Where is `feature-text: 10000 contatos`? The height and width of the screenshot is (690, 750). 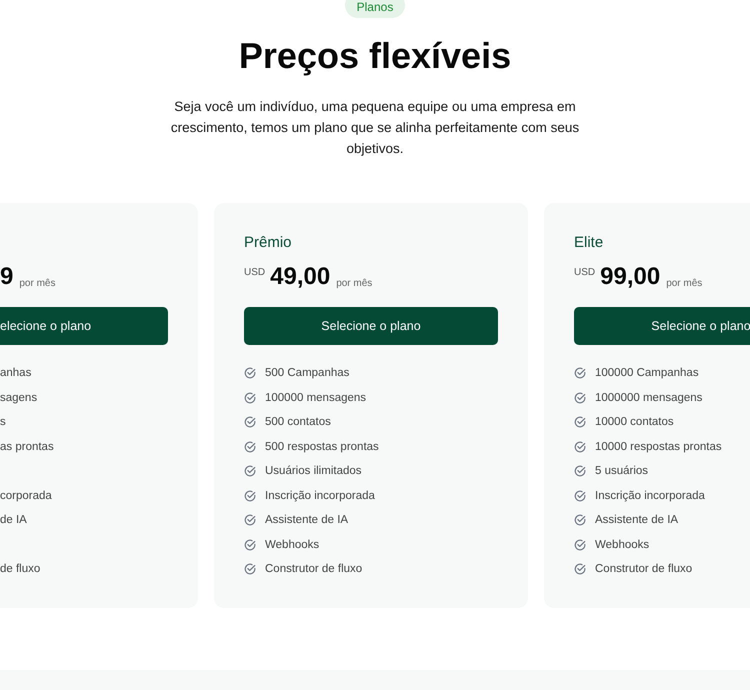 feature-text: 10000 contatos is located at coordinates (634, 422).